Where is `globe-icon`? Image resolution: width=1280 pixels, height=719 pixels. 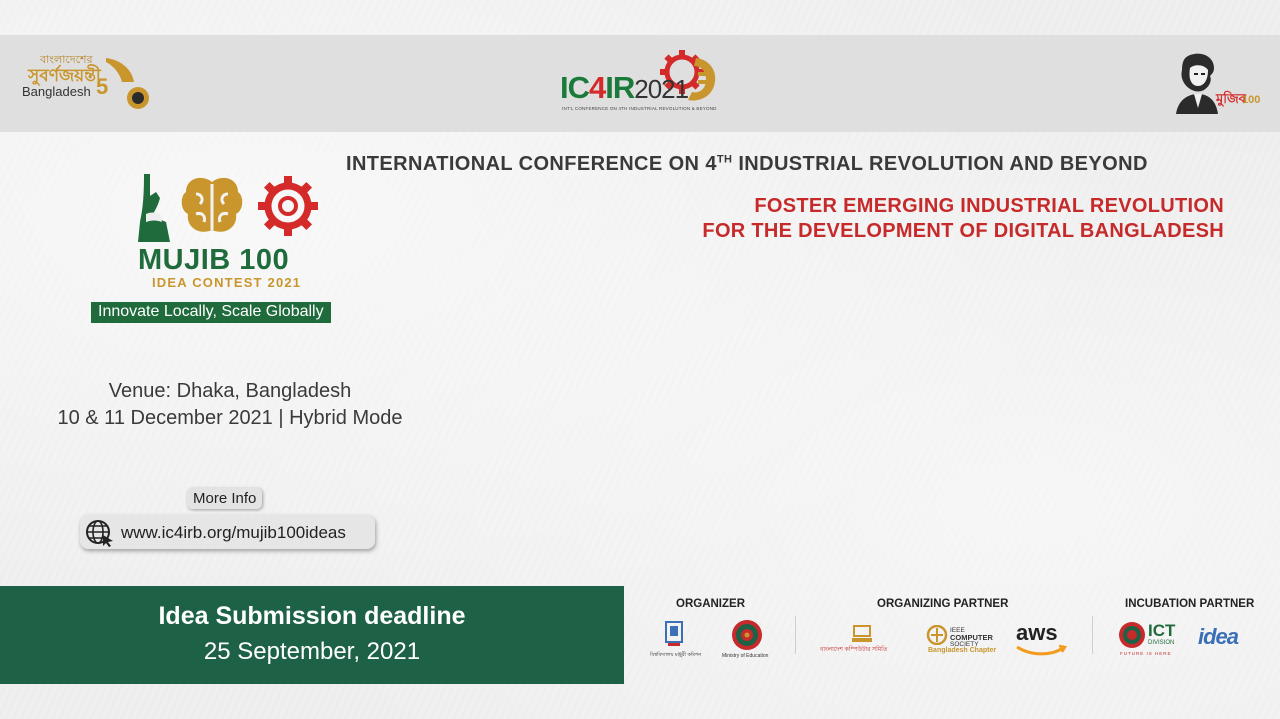 globe-icon is located at coordinates (99, 533).